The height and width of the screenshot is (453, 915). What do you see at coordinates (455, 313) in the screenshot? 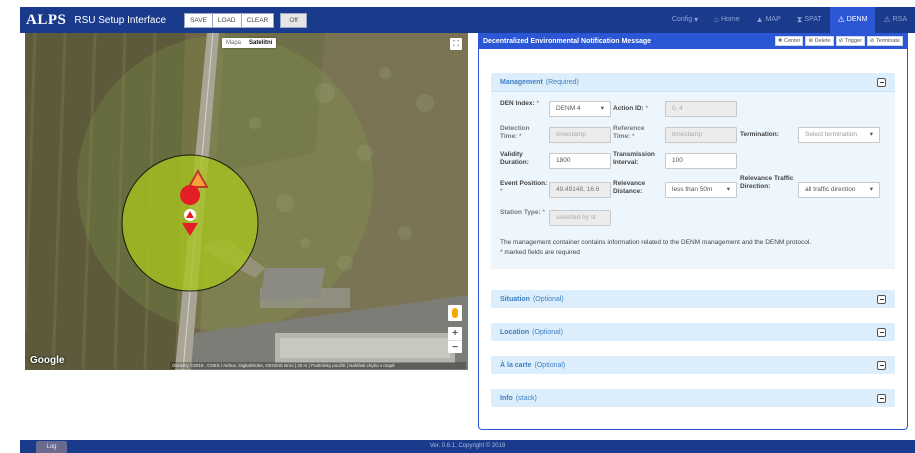
I see `pegman-icon` at bounding box center [455, 313].